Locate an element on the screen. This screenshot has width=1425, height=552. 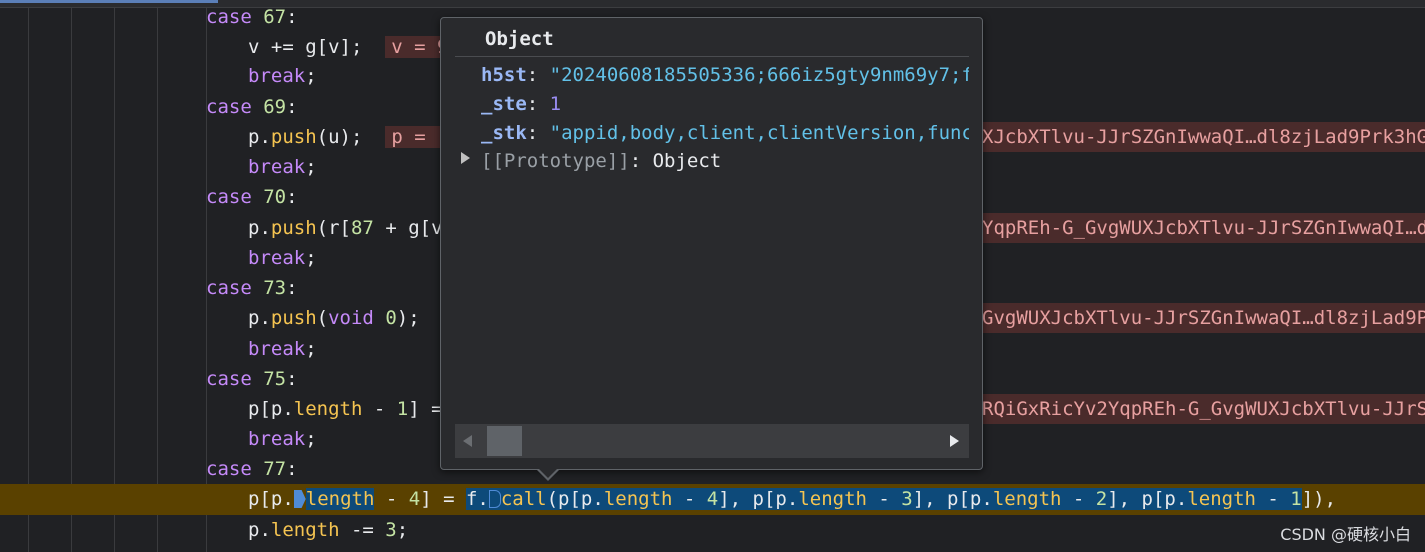
property-key: _ste is located at coordinates (504, 104).